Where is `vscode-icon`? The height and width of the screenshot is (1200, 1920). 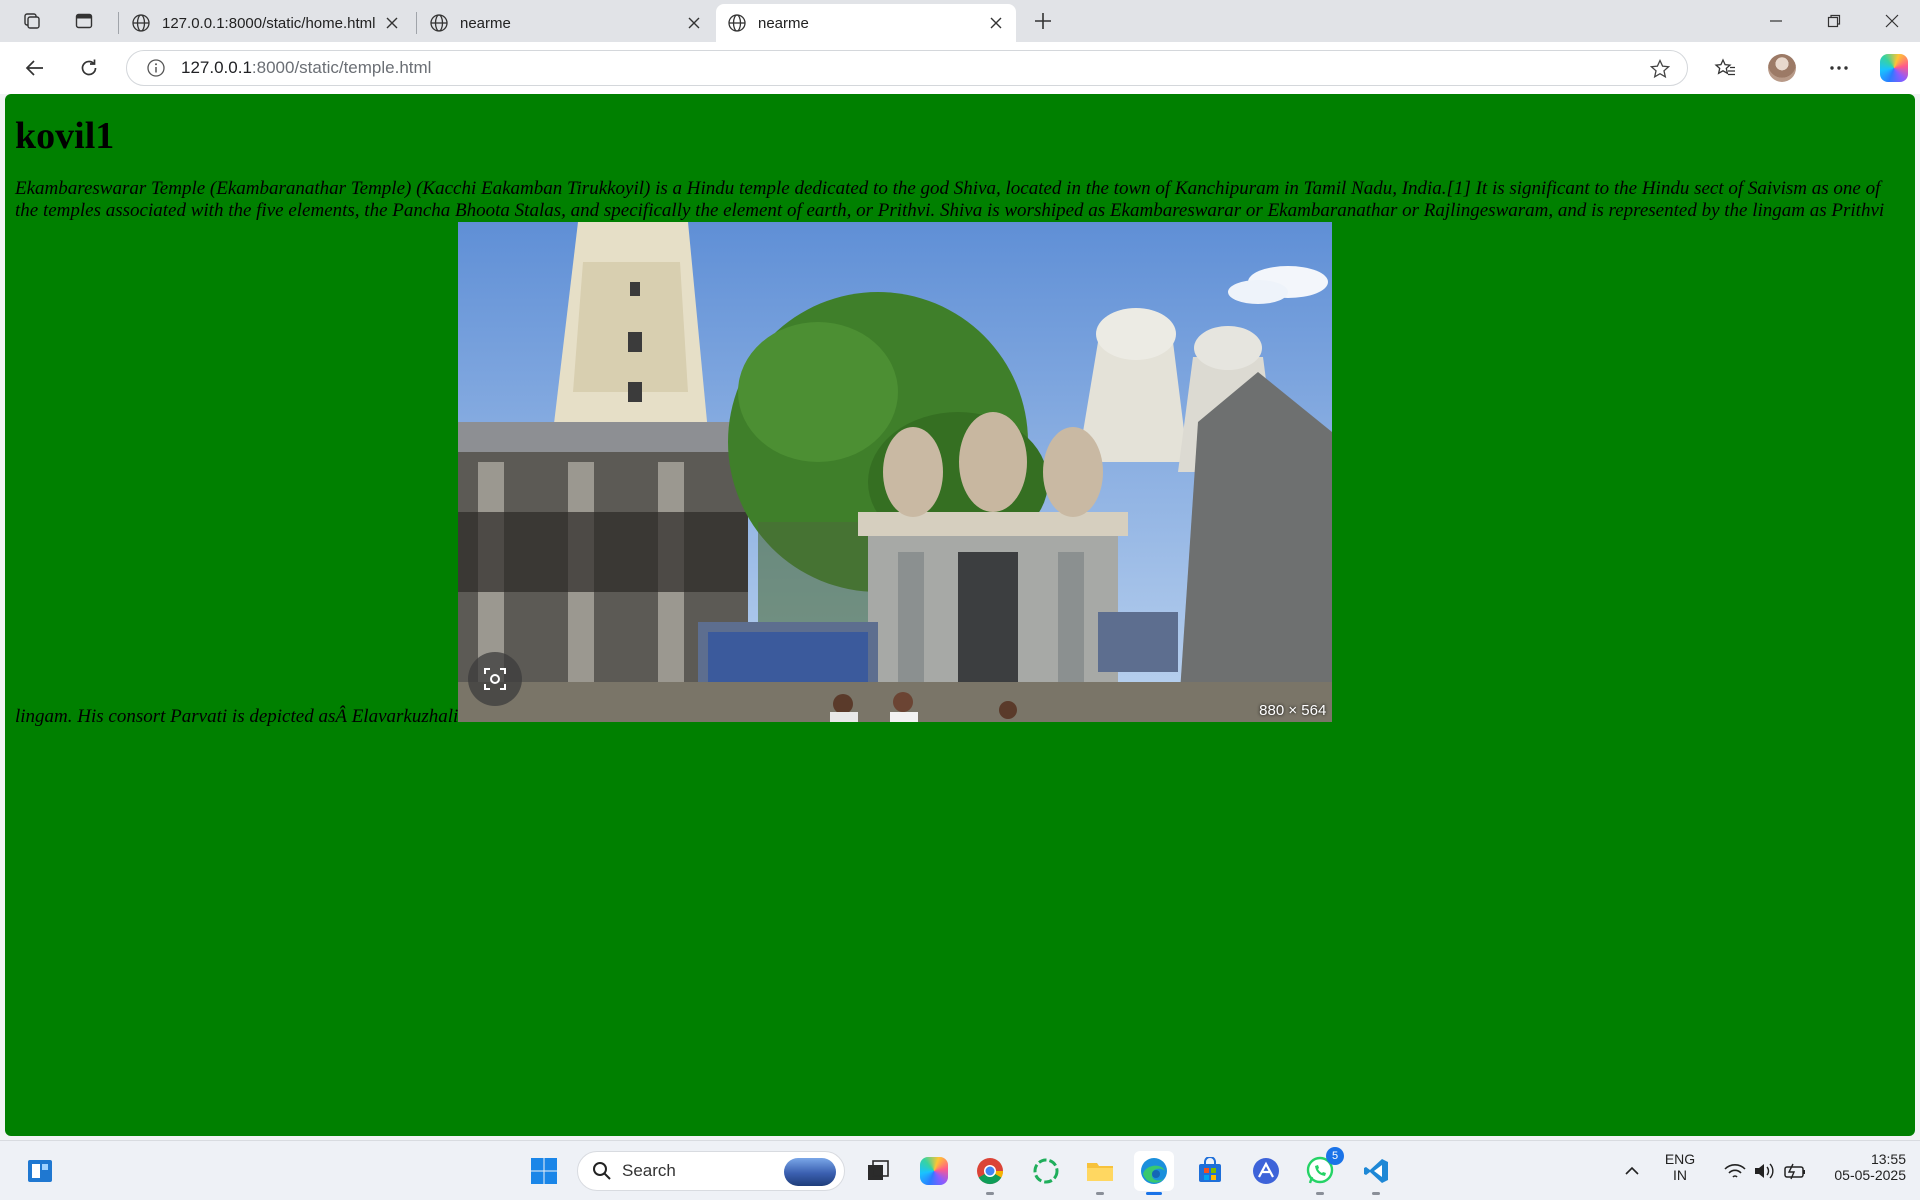 vscode-icon is located at coordinates (1376, 1173).